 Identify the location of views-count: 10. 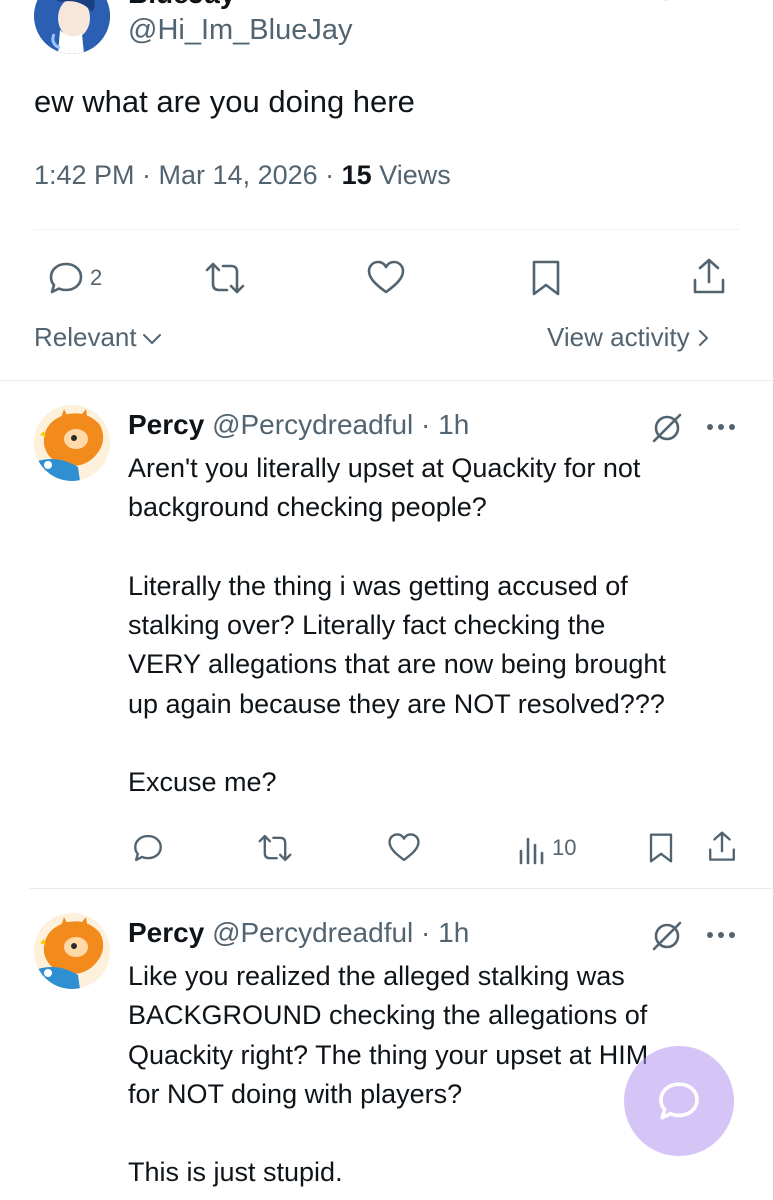
(564, 847).